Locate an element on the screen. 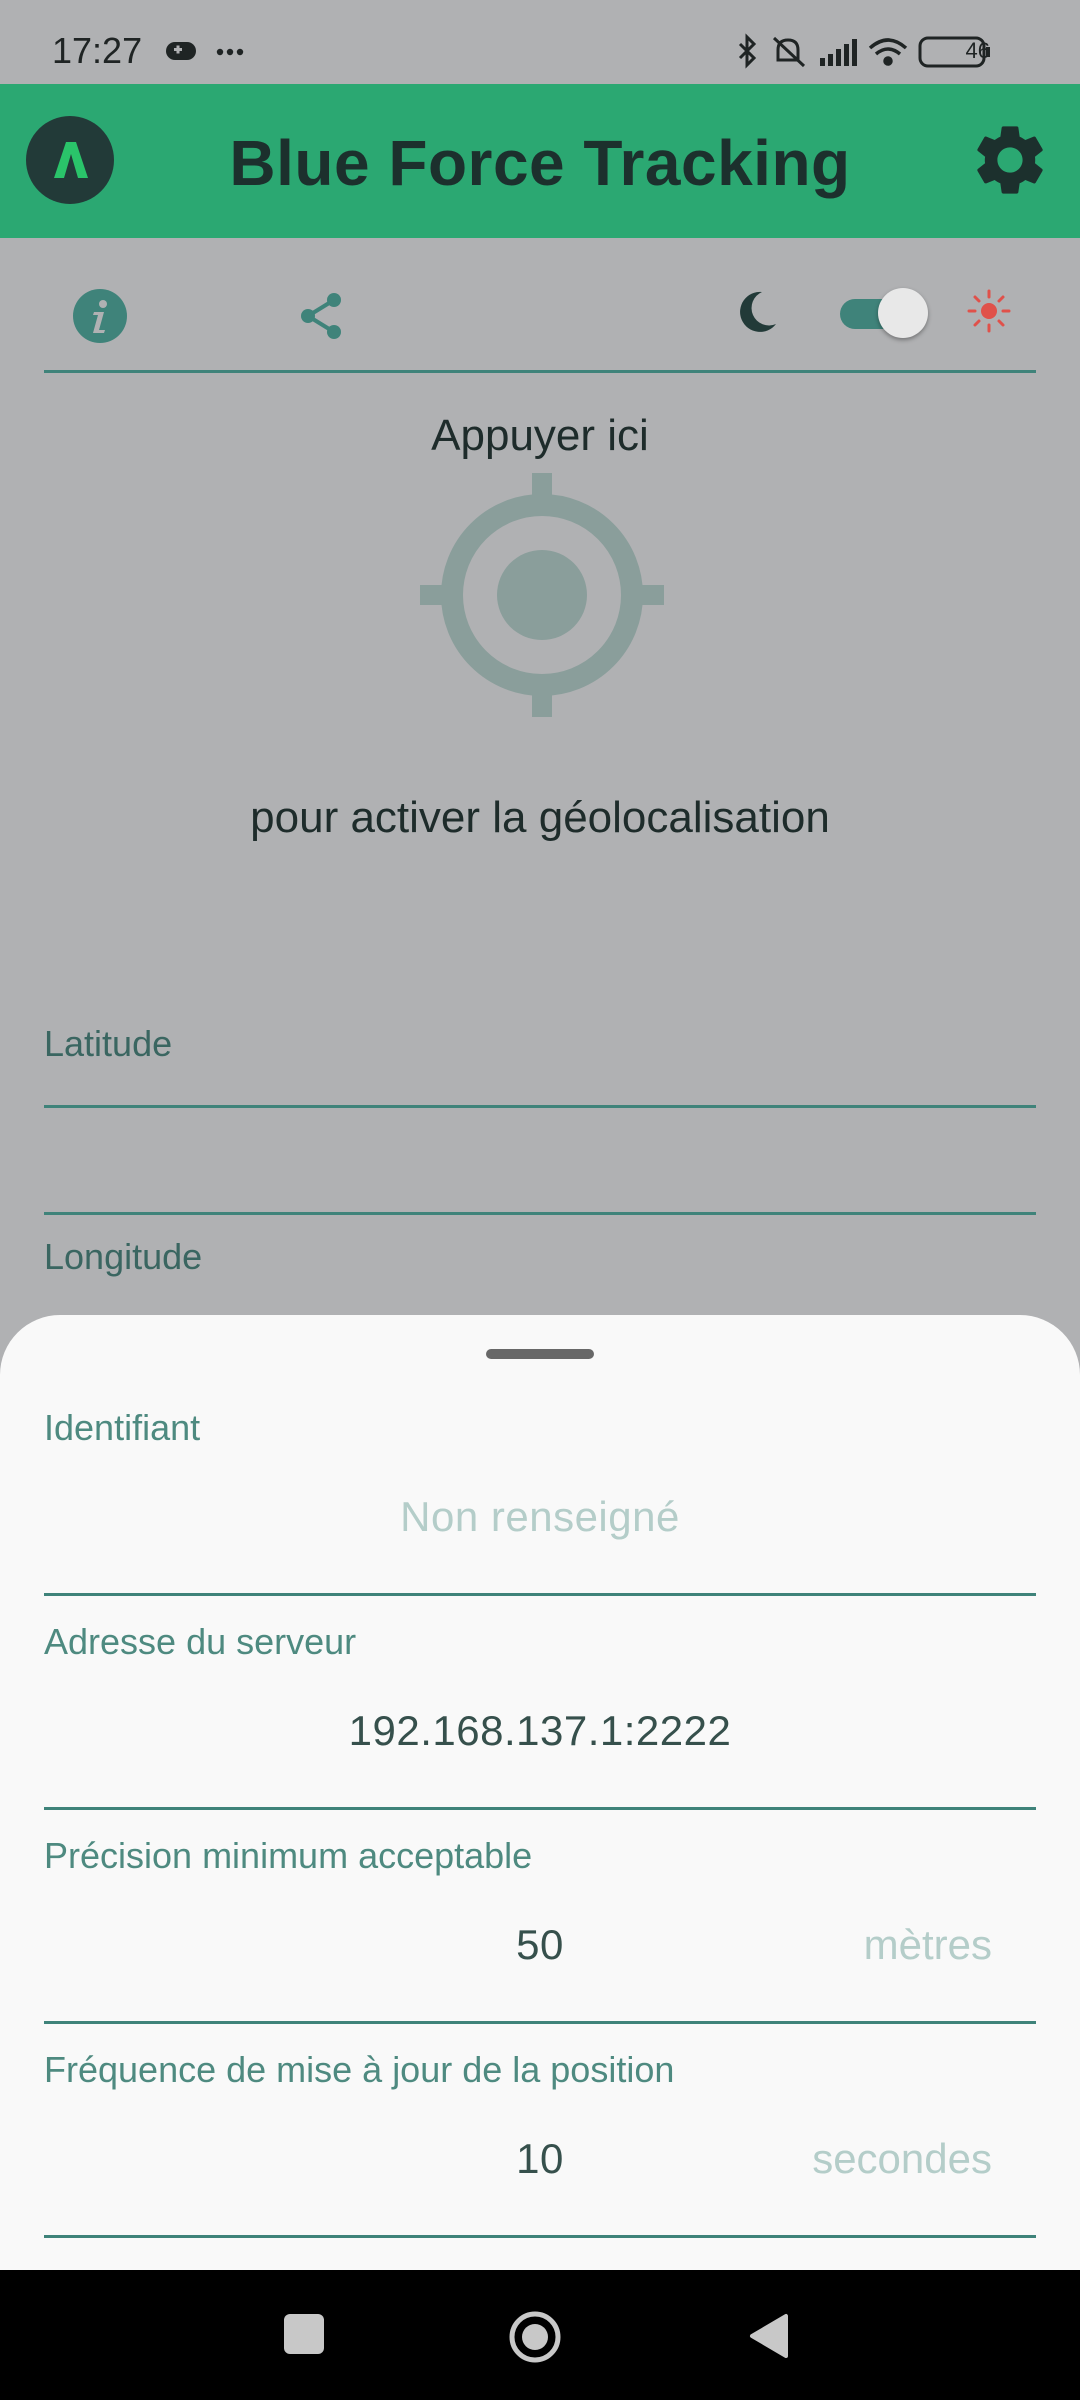 This screenshot has height=2400, width=1080. share-icon is located at coordinates (322, 316).